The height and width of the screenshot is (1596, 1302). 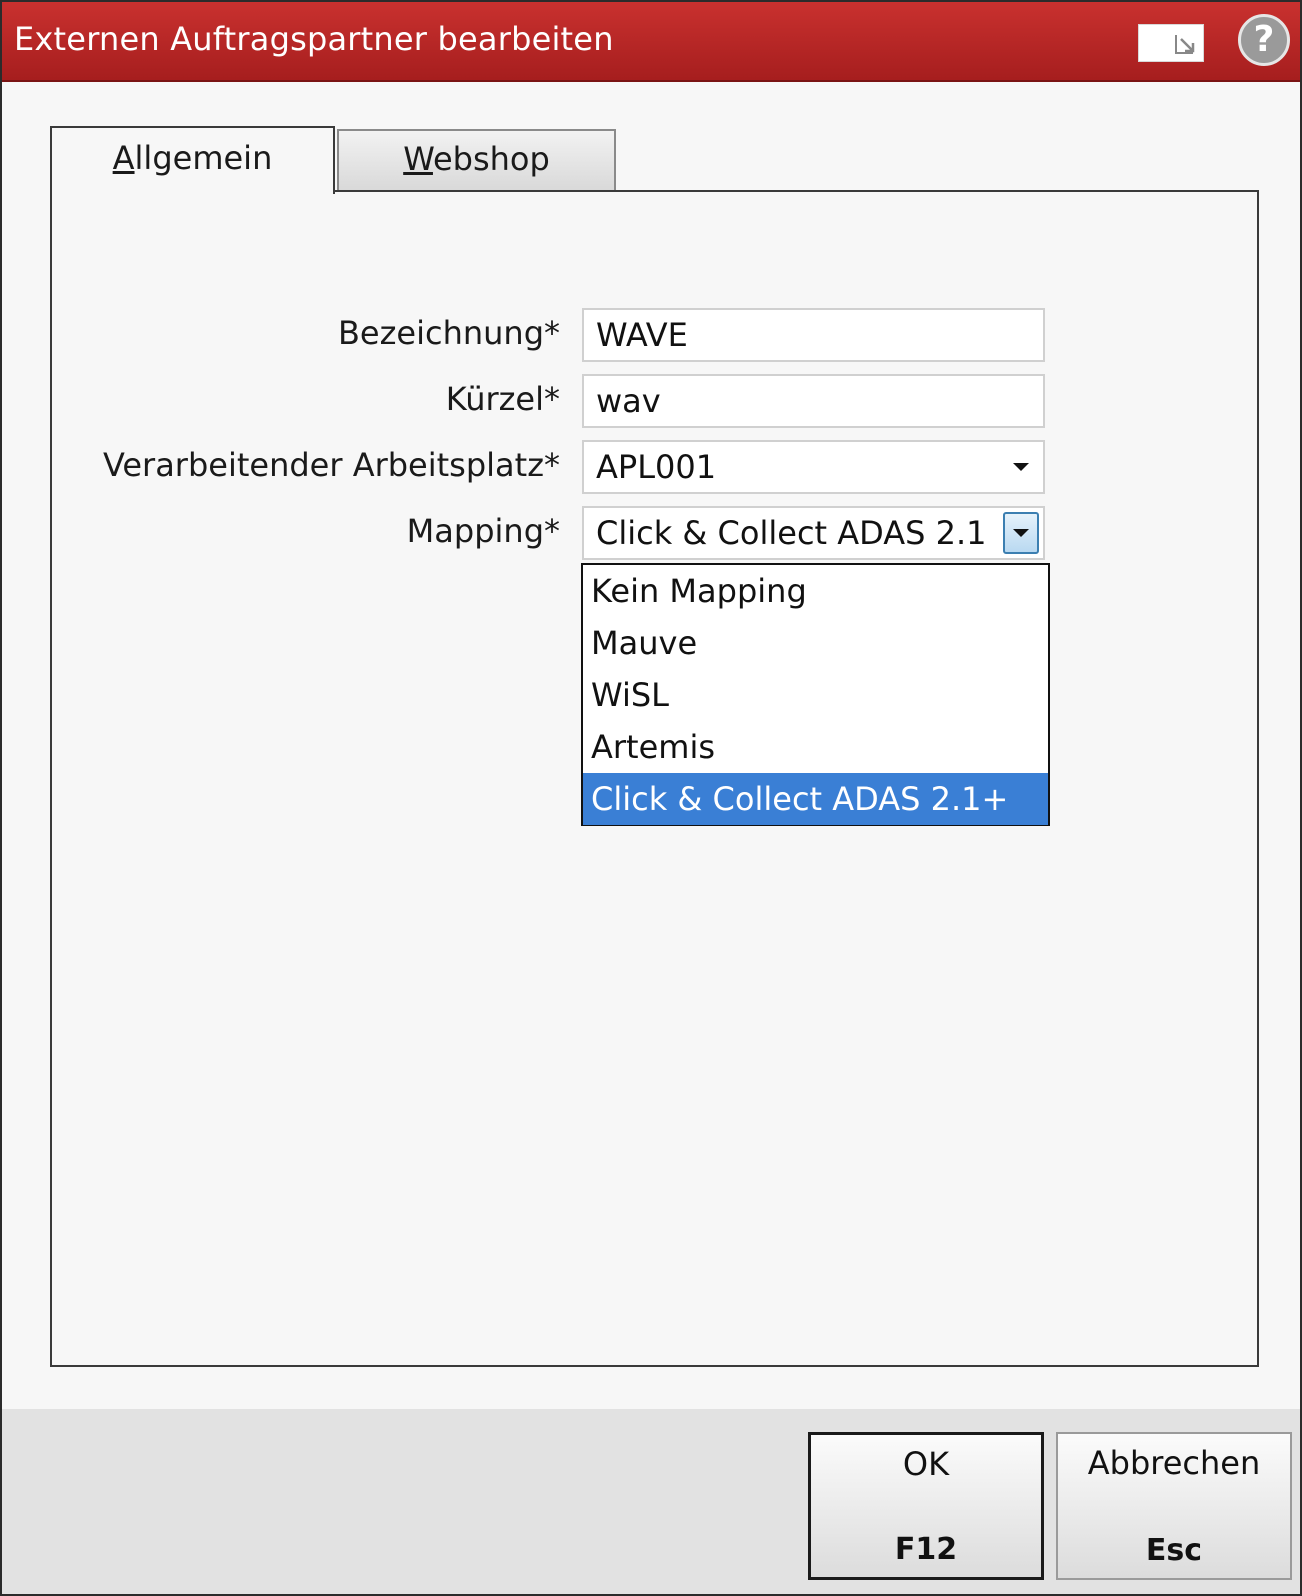 What do you see at coordinates (502, 399) in the screenshot?
I see `kuerzel-label: Kürzel*` at bounding box center [502, 399].